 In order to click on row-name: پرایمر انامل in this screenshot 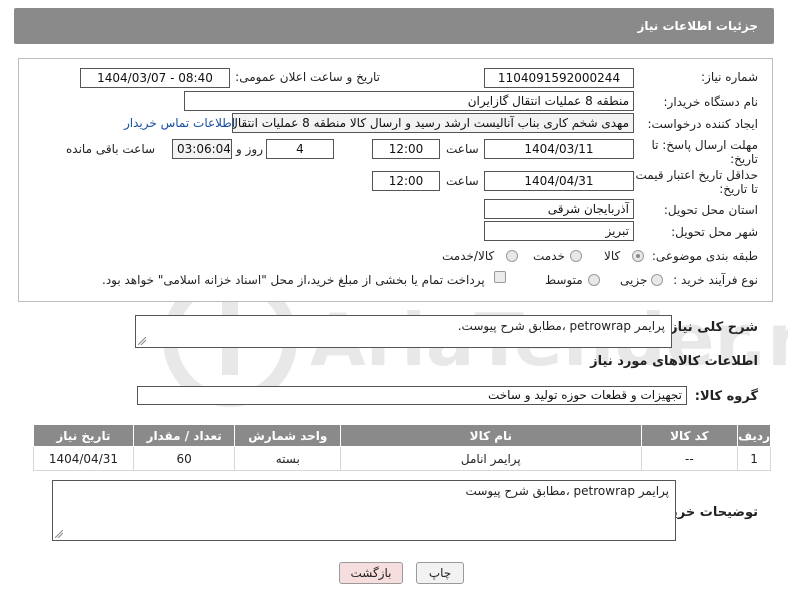, I will do `click(491, 458)`.